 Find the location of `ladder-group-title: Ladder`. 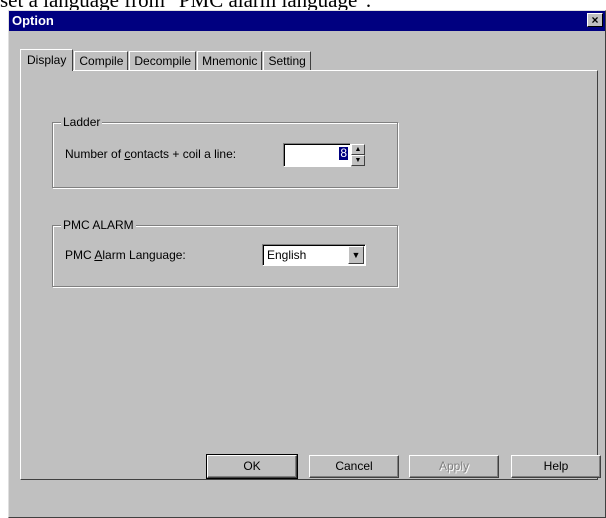

ladder-group-title: Ladder is located at coordinates (82, 122).